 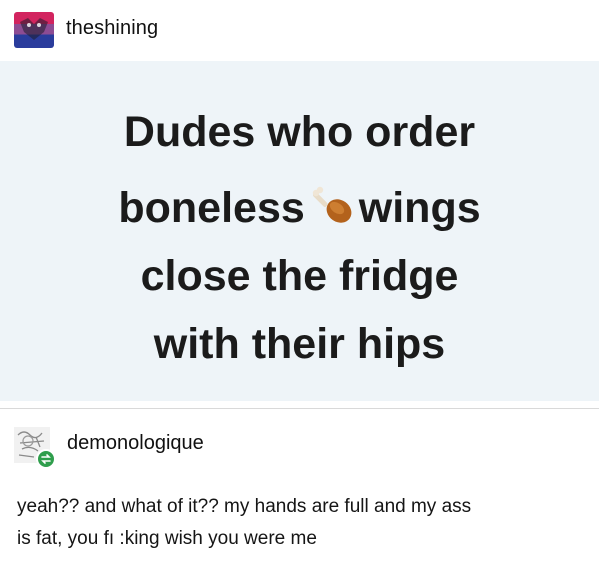 What do you see at coordinates (419, 208) in the screenshot?
I see `quote-word-wings: wings` at bounding box center [419, 208].